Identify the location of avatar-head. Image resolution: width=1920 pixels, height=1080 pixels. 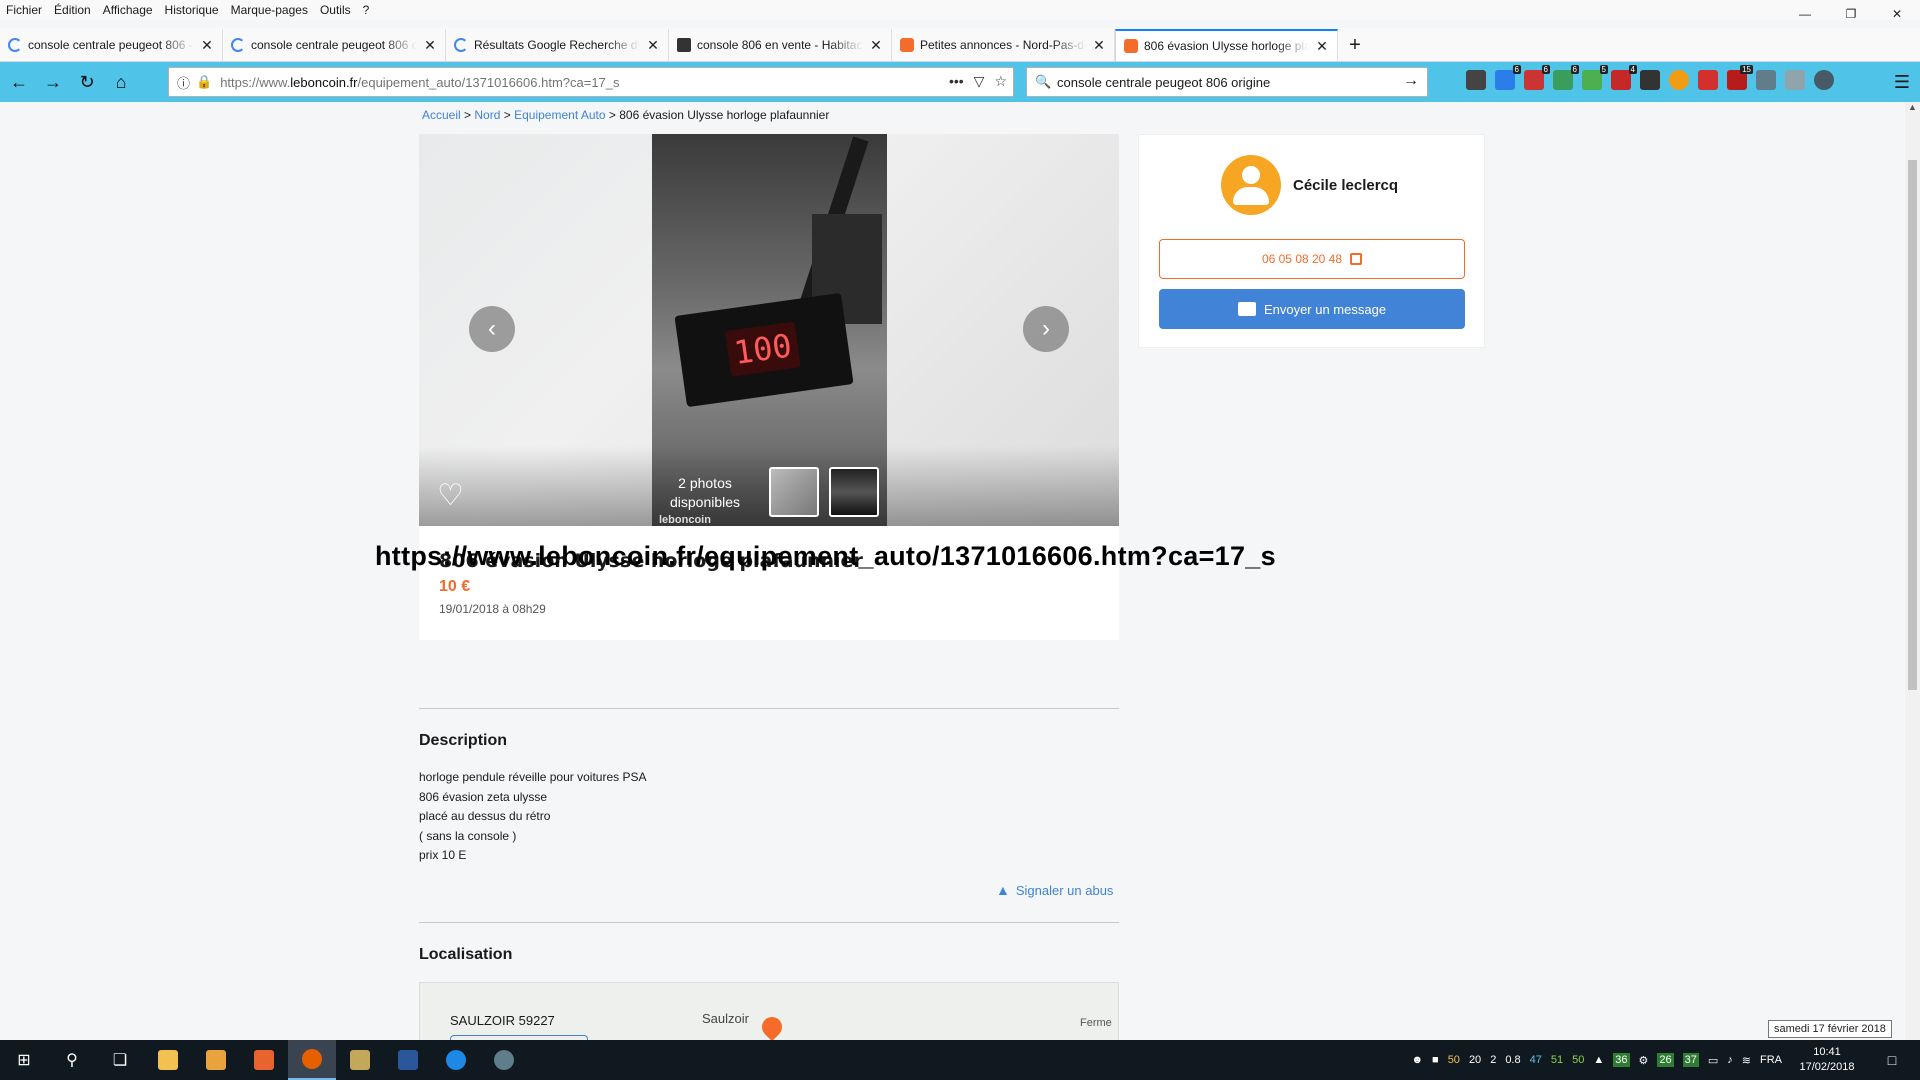
(1251, 175).